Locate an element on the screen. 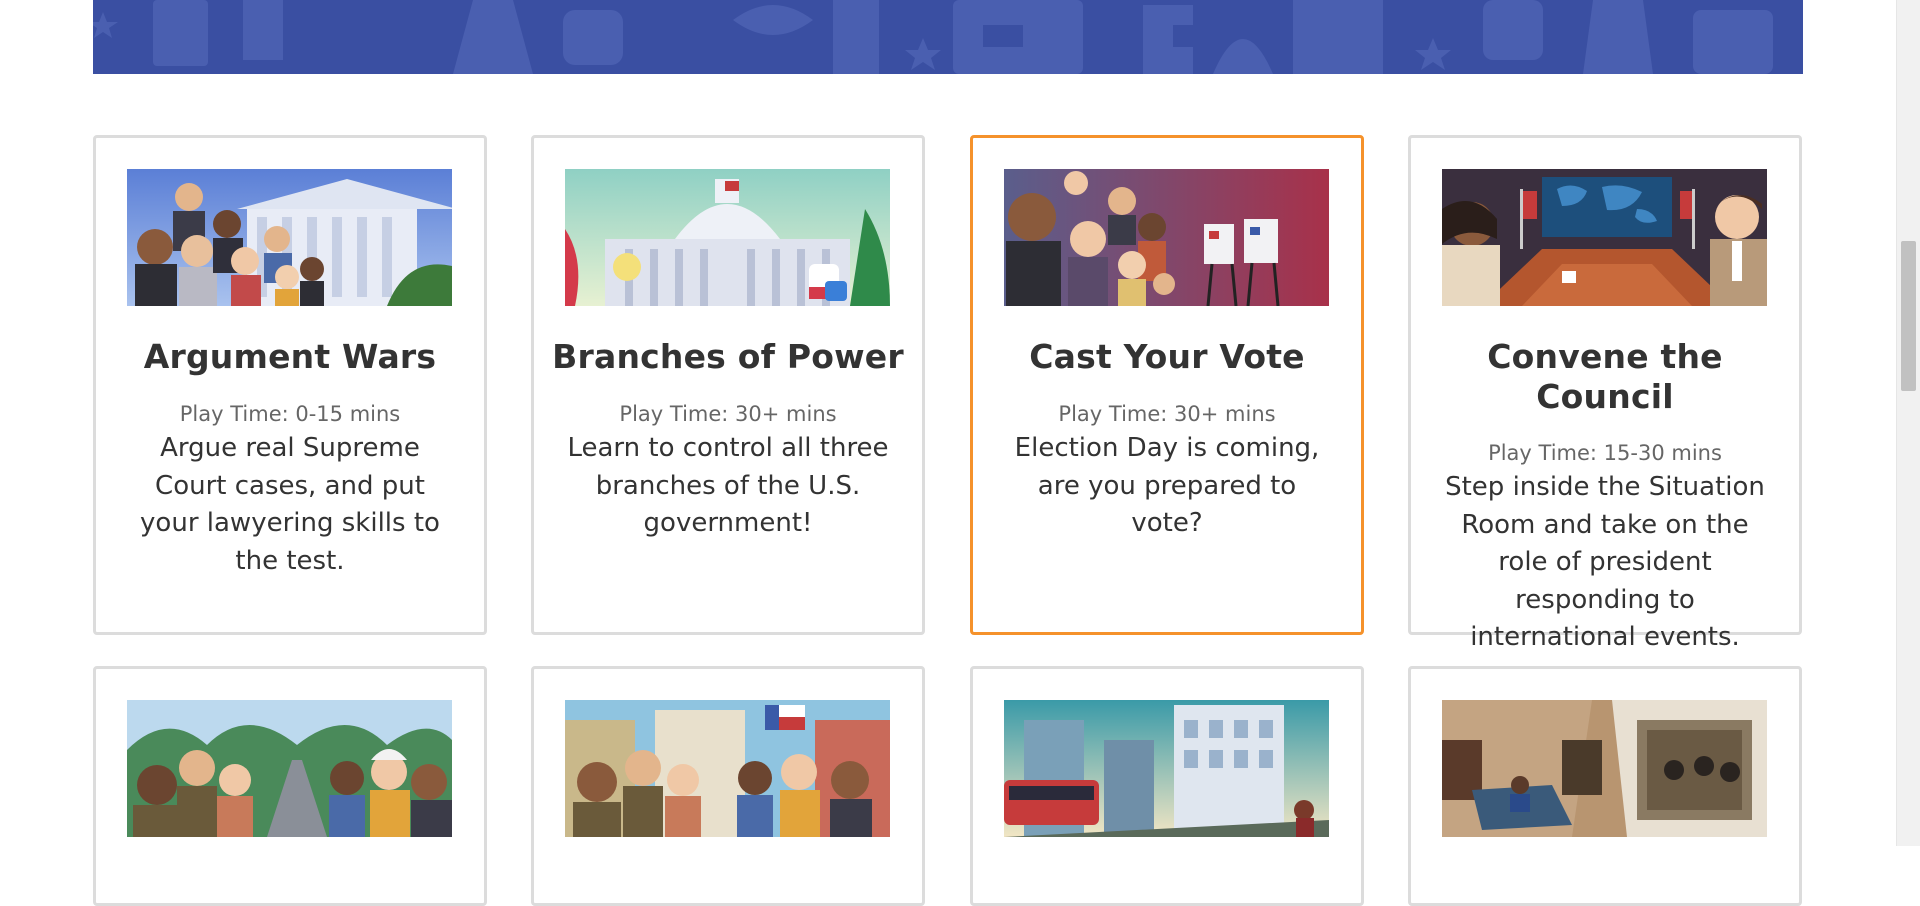 Image resolution: width=1920 pixels, height=906 pixels. city-hall-illustration is located at coordinates (1166, 768).